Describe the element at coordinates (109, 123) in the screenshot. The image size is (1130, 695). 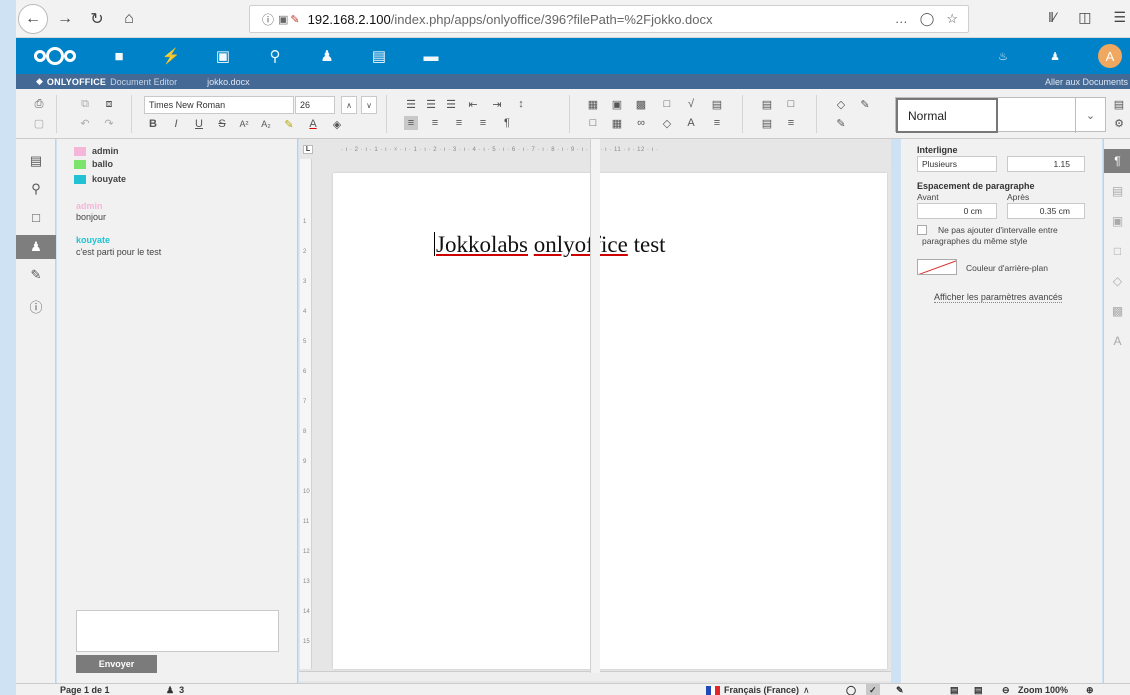
I see `redo-icon: ↷` at that location.